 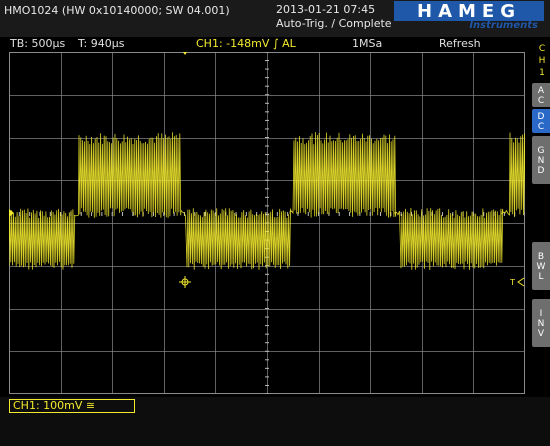 I want to click on datetime-status: 2013-01-21 07:45 Auto-Trig. / Complete, so click(x=334, y=17).